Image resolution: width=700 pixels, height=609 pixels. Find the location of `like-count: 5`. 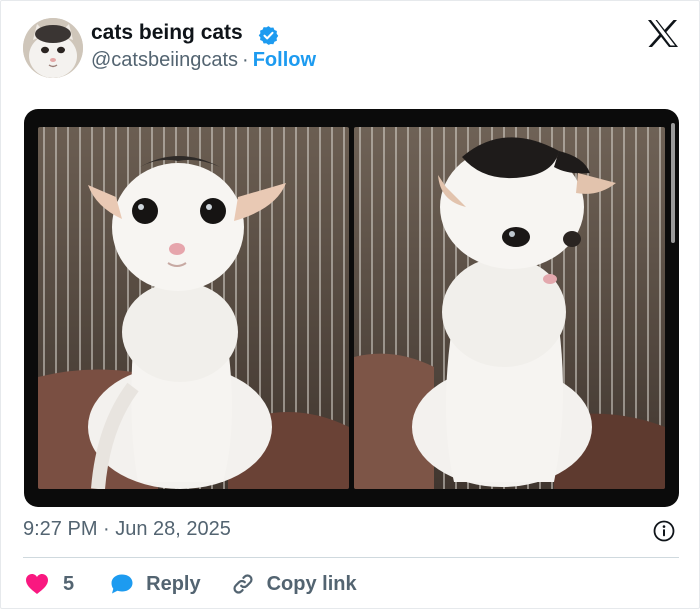

like-count: 5 is located at coordinates (69, 583).